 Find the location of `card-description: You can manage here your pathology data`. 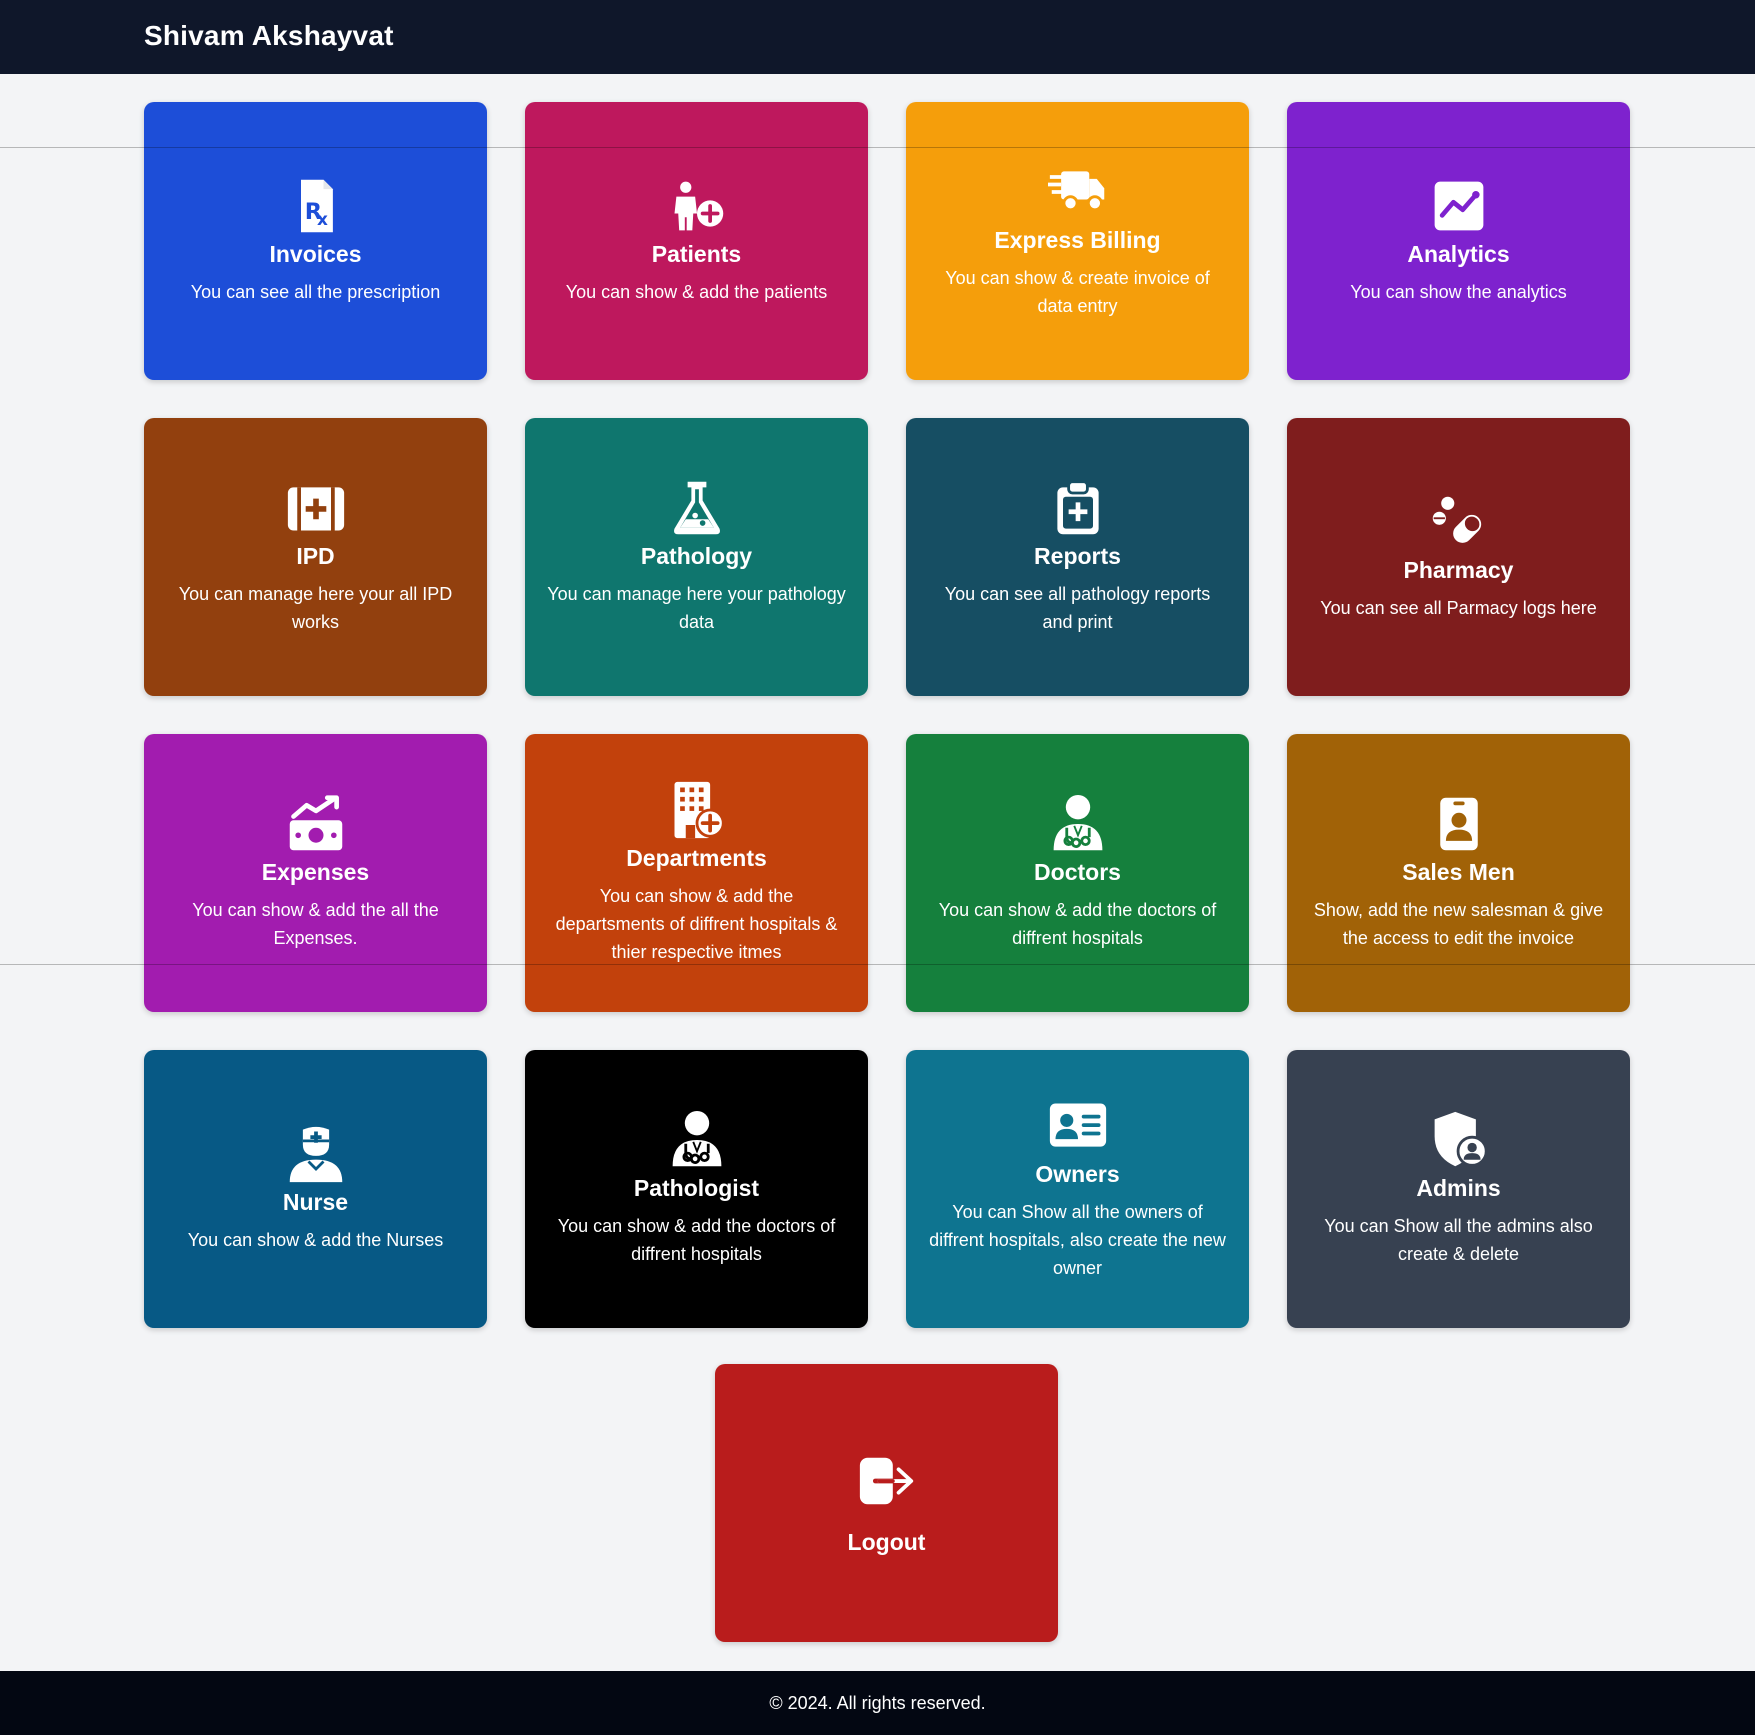

card-description: You can manage here your pathology data is located at coordinates (696, 608).